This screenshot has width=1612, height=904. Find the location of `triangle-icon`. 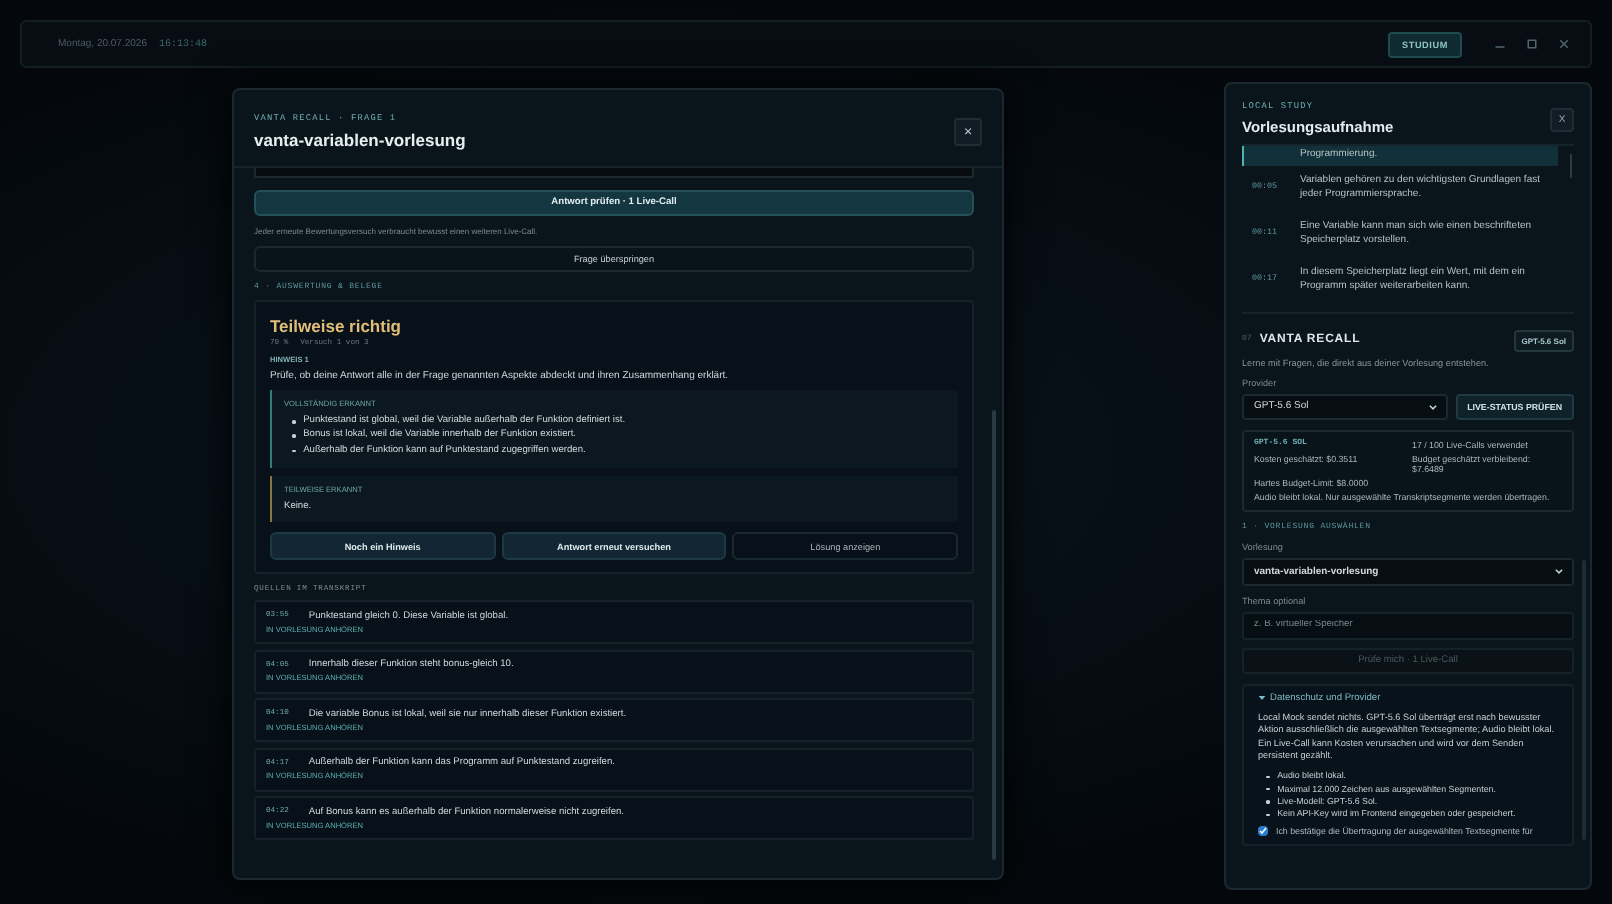

triangle-icon is located at coordinates (1262, 698).